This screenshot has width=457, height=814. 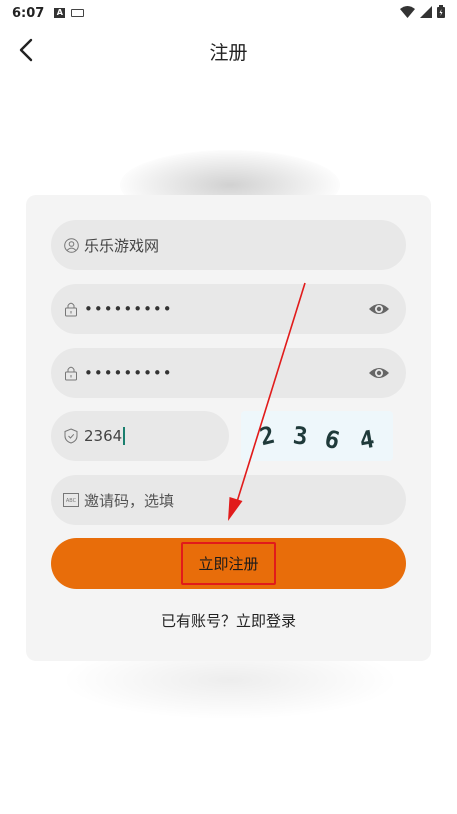 What do you see at coordinates (140, 436) in the screenshot?
I see `captcha-field: 2364` at bounding box center [140, 436].